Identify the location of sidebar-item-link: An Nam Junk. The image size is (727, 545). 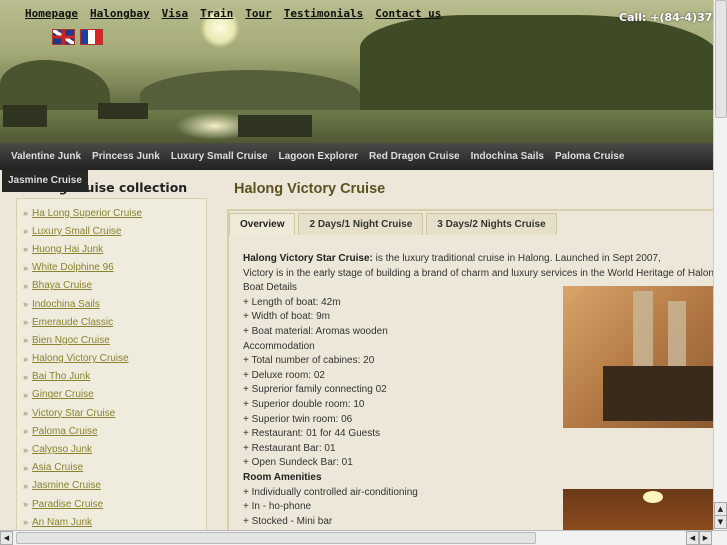
(62, 522).